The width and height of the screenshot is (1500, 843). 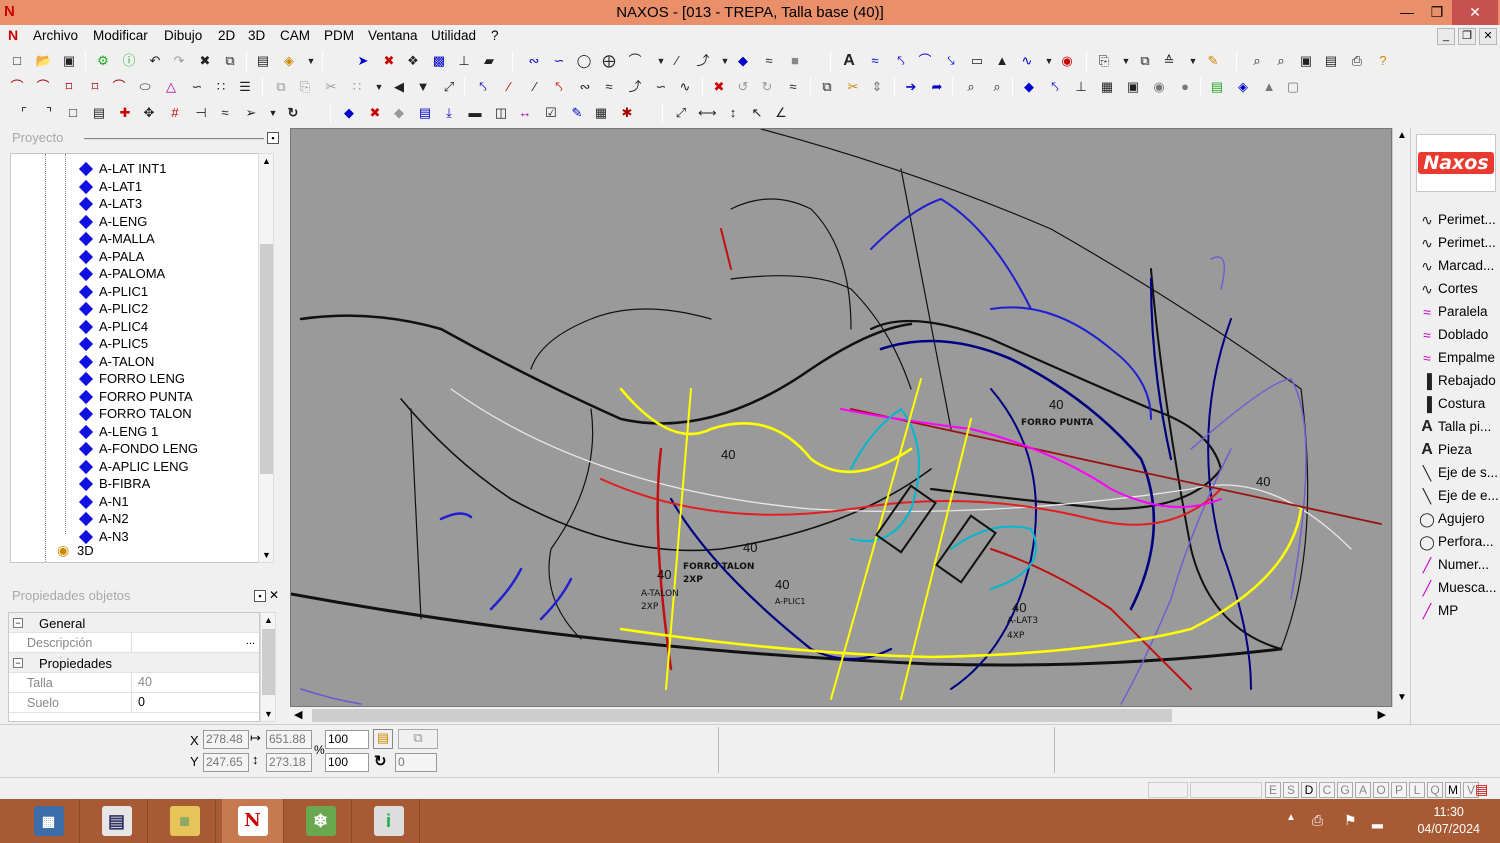 What do you see at coordinates (136, 519) in the screenshot?
I see `tree-item: A-N2` at bounding box center [136, 519].